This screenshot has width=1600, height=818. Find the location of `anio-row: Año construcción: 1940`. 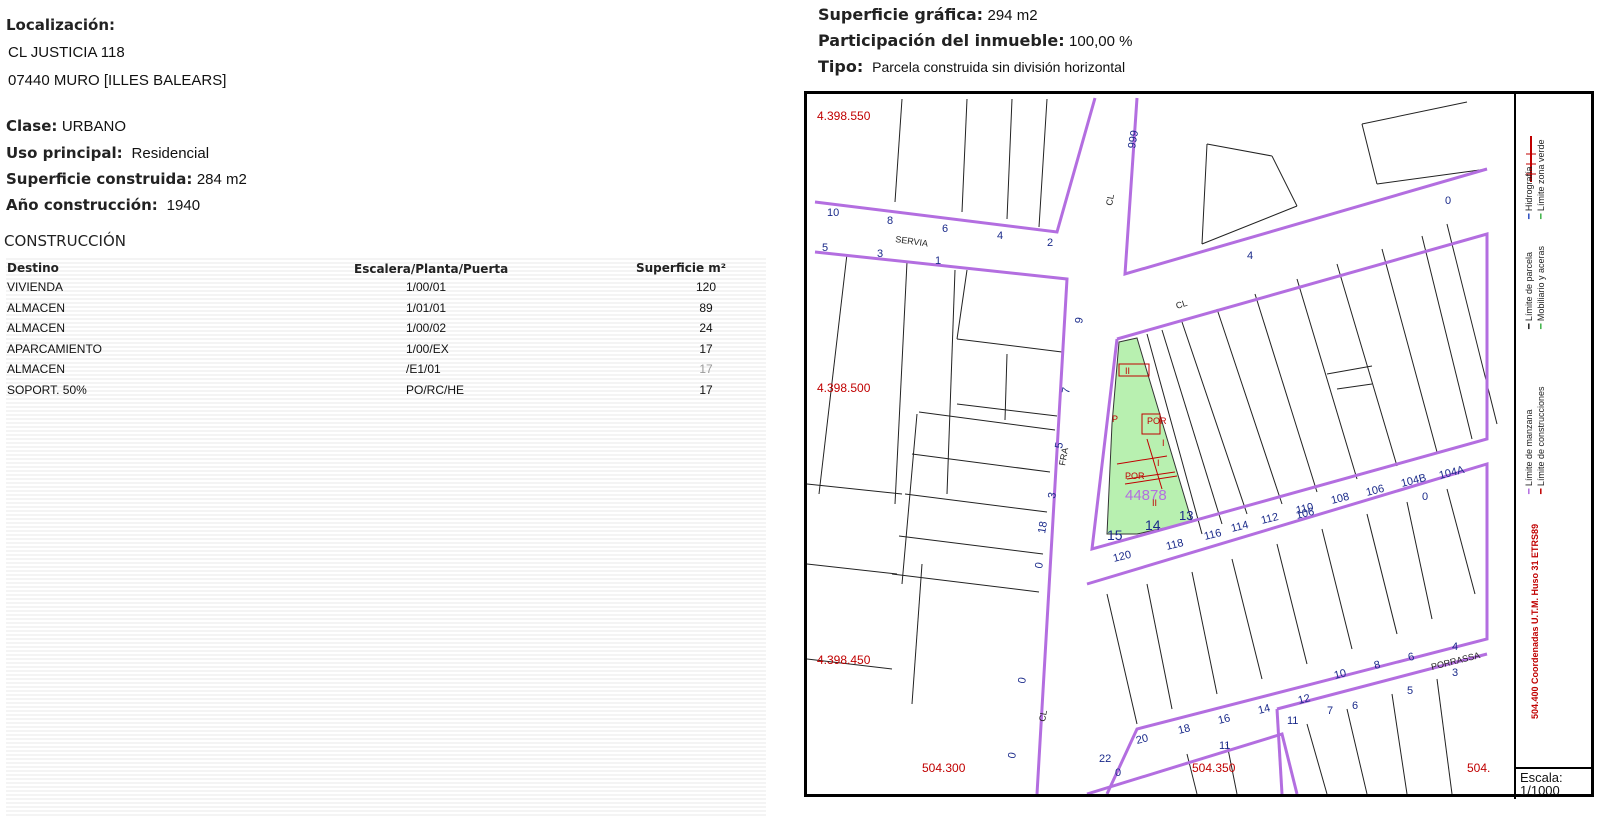

anio-row: Año construcción: 1940 is located at coordinates (103, 205).